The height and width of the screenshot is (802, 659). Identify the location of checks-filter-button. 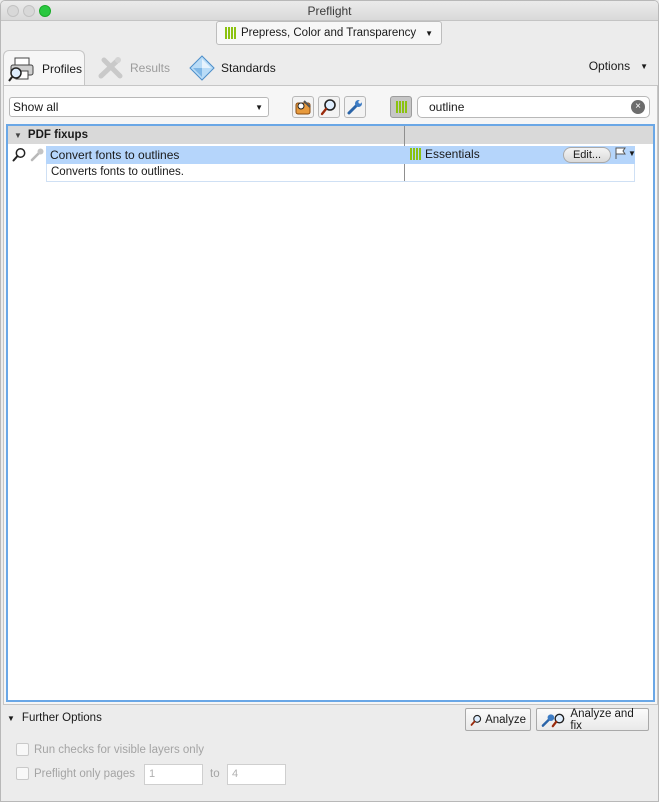
(329, 107).